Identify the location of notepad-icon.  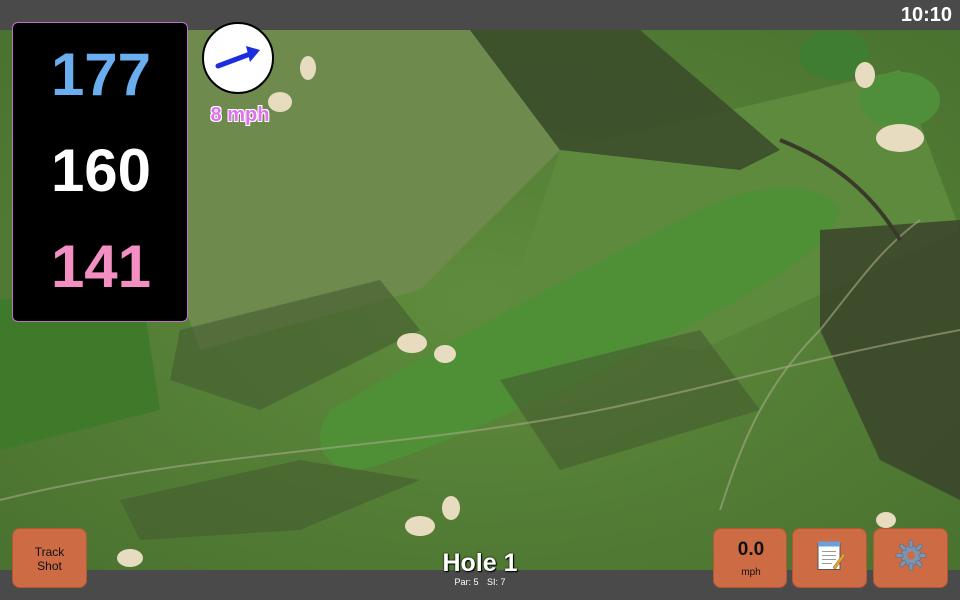
(830, 558).